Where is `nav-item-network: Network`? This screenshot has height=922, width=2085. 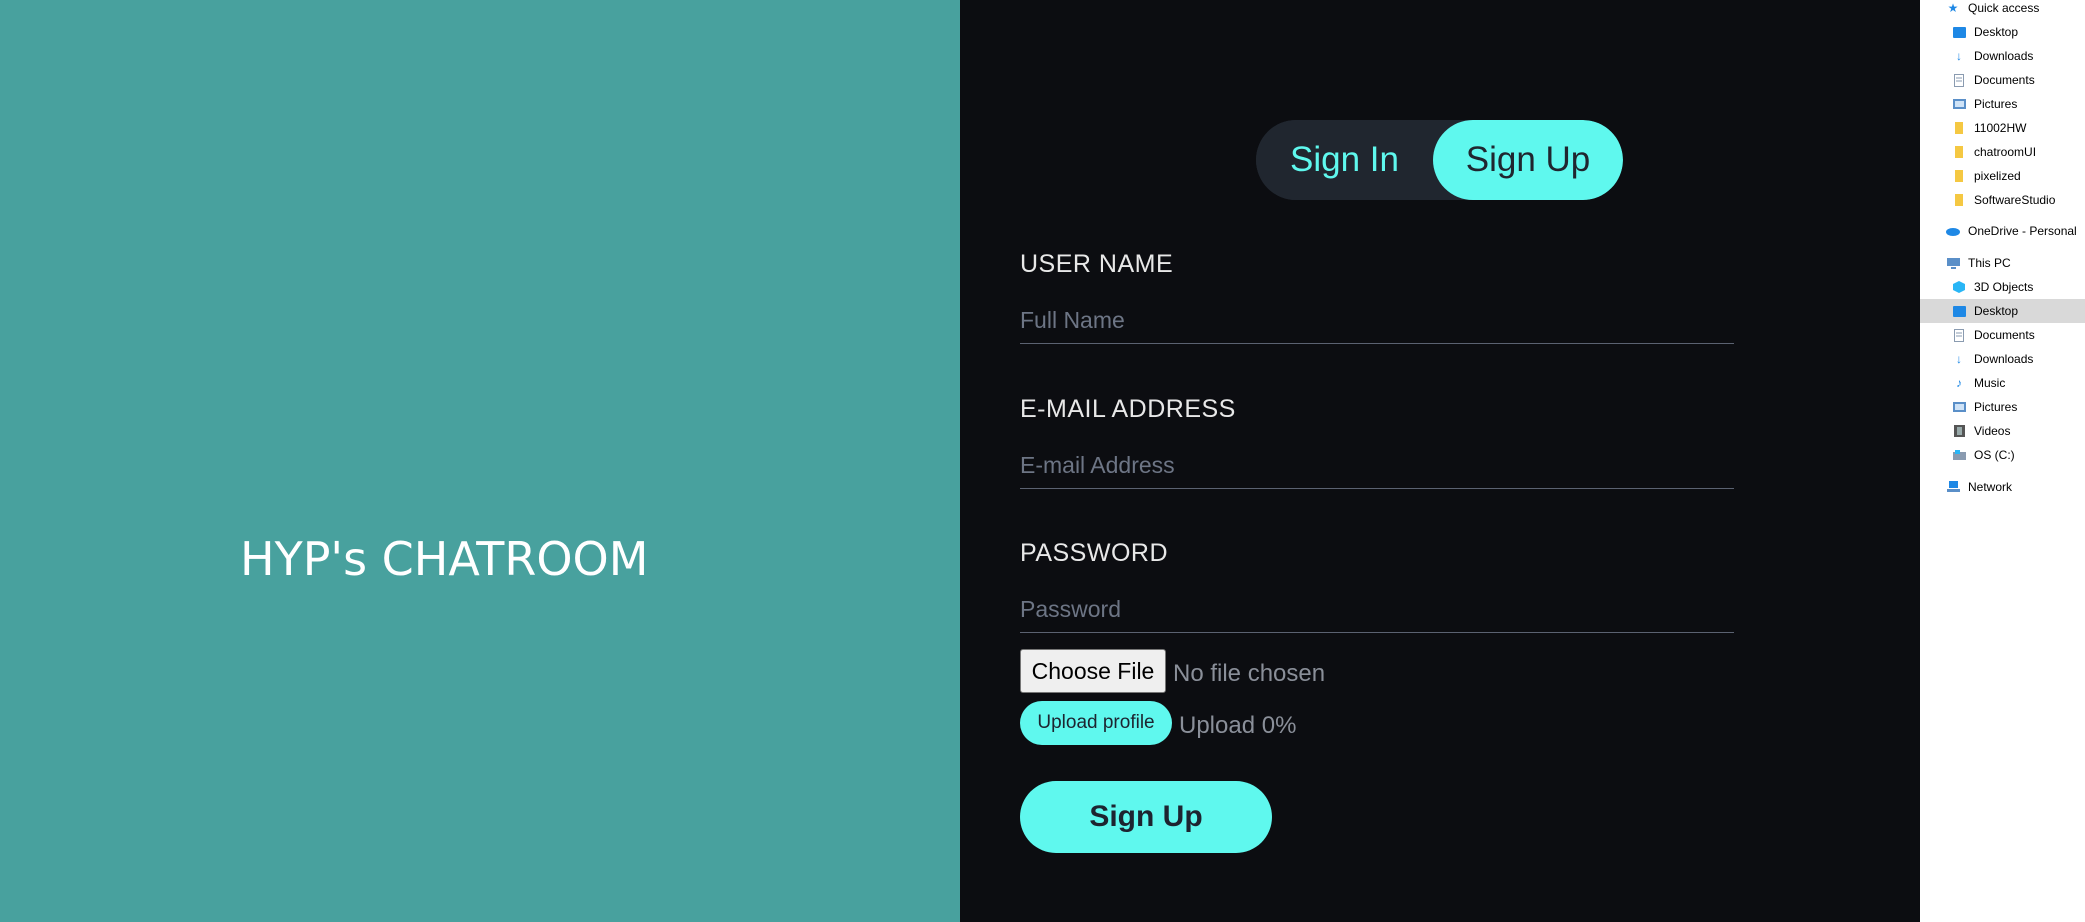 nav-item-network: Network is located at coordinates (2002, 487).